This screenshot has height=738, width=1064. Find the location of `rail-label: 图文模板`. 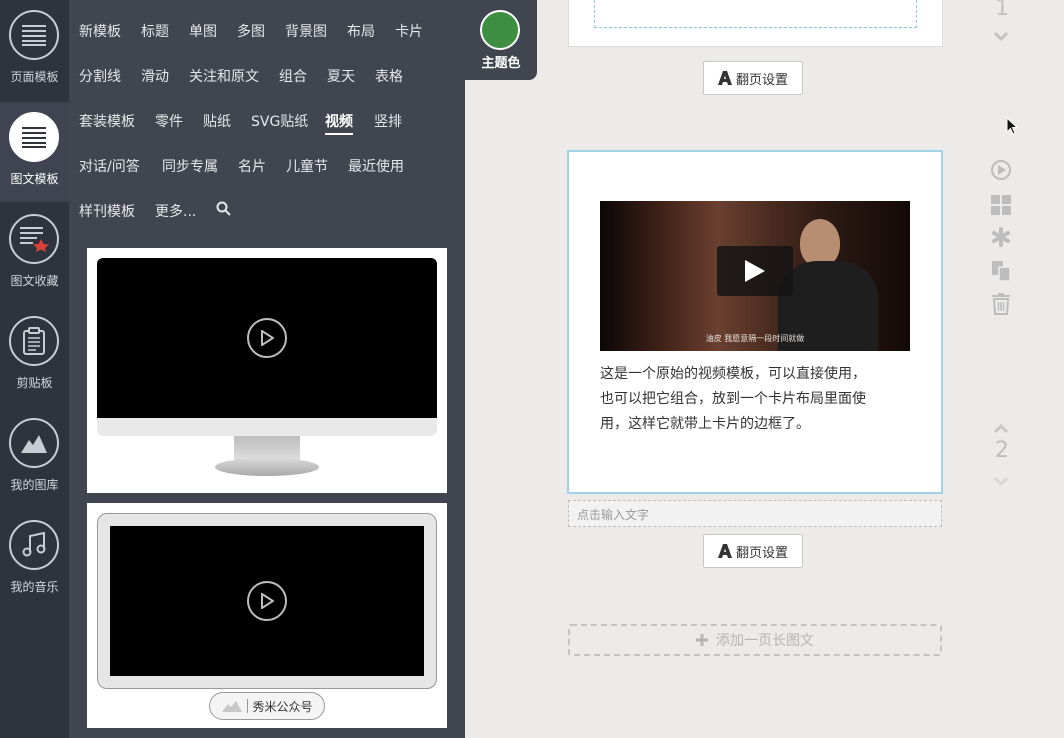

rail-label: 图文模板 is located at coordinates (34, 179).